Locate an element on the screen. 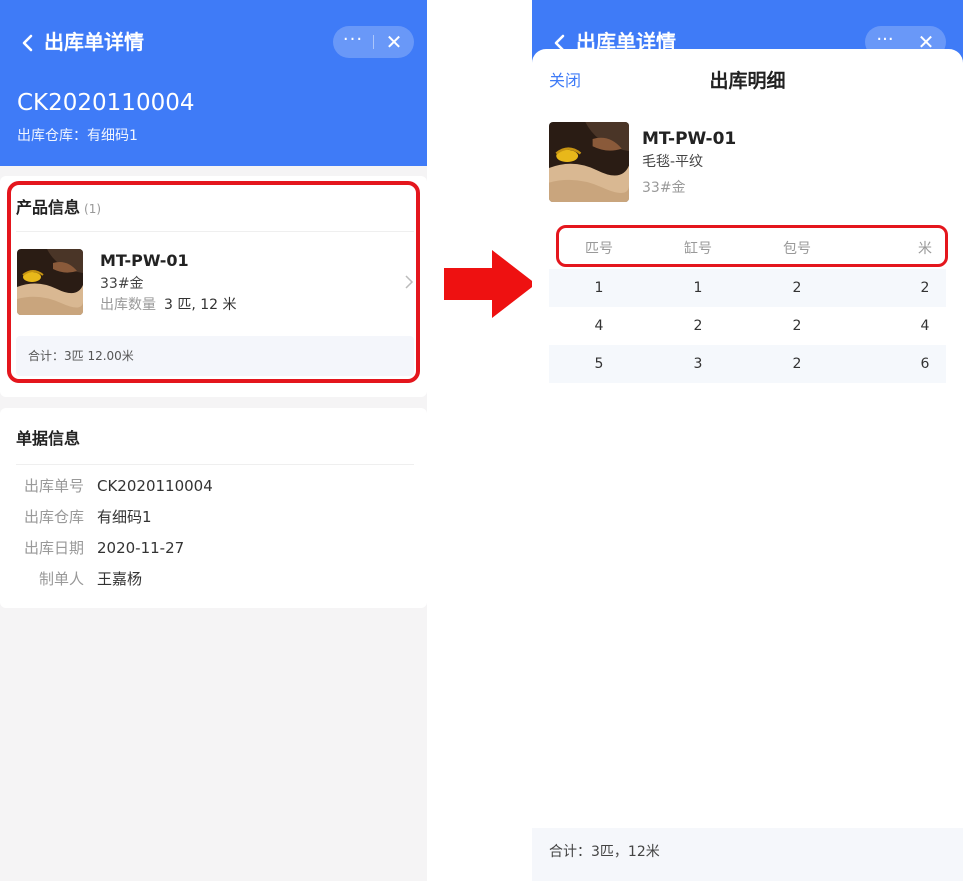 This screenshot has width=963, height=881. info-row-date: 出库日期 2020-11-27 is located at coordinates (213, 548).